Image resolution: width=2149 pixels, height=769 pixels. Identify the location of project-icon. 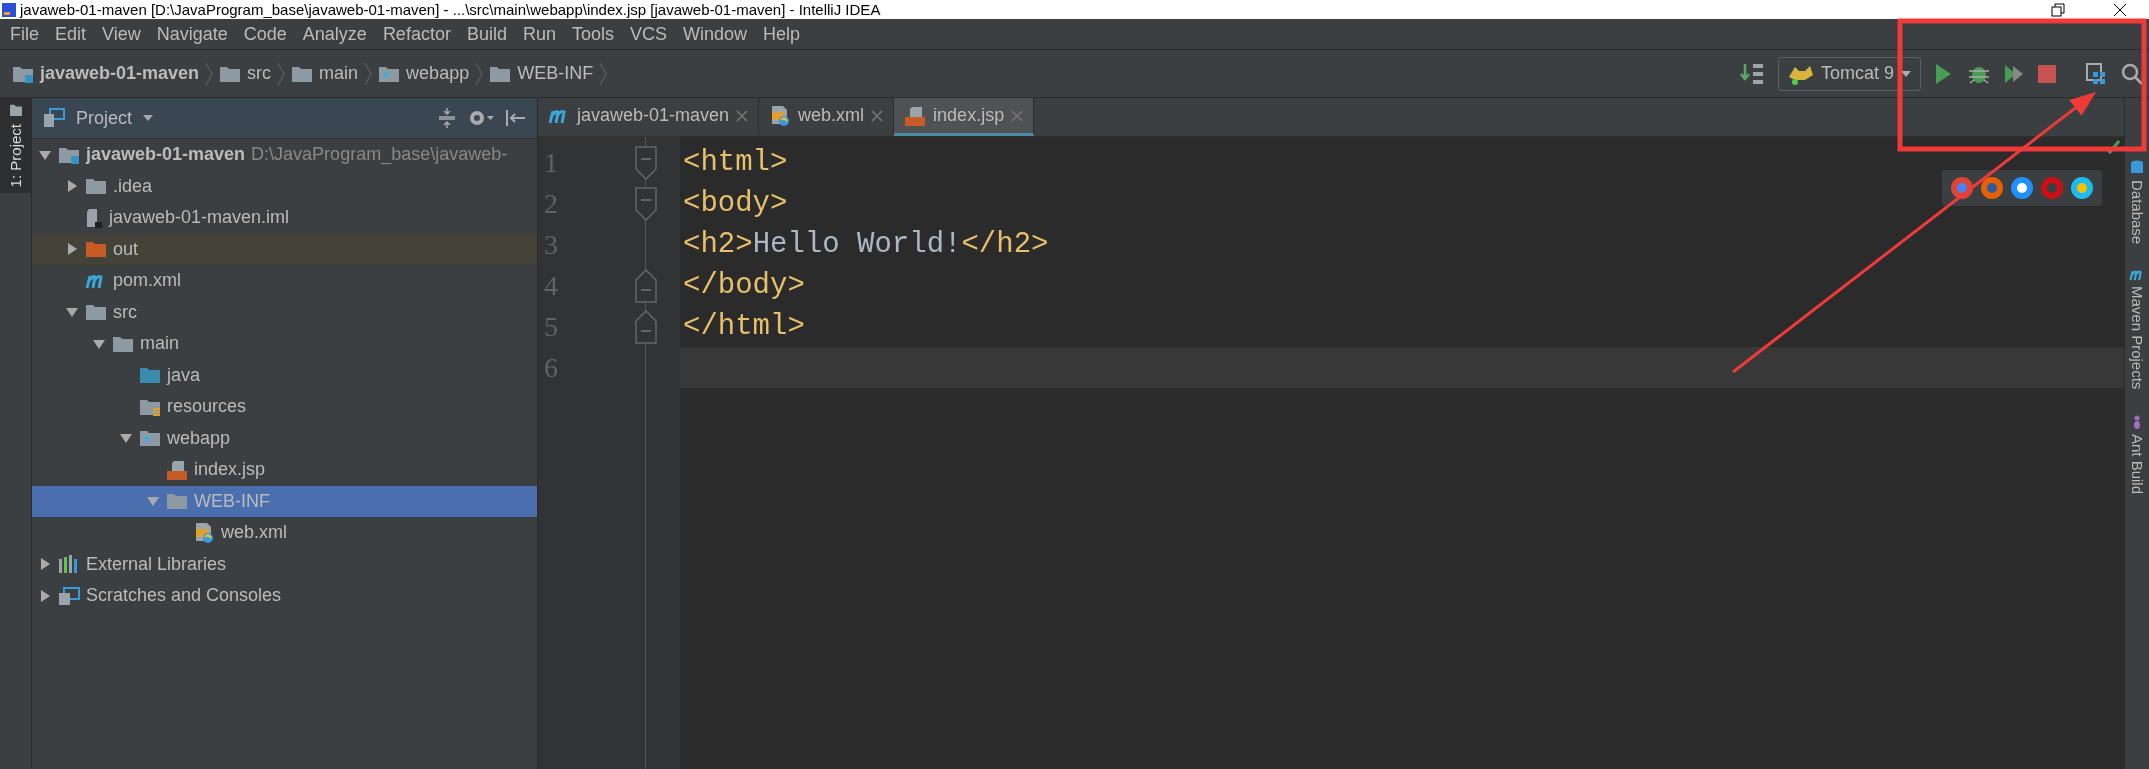
(54, 118).